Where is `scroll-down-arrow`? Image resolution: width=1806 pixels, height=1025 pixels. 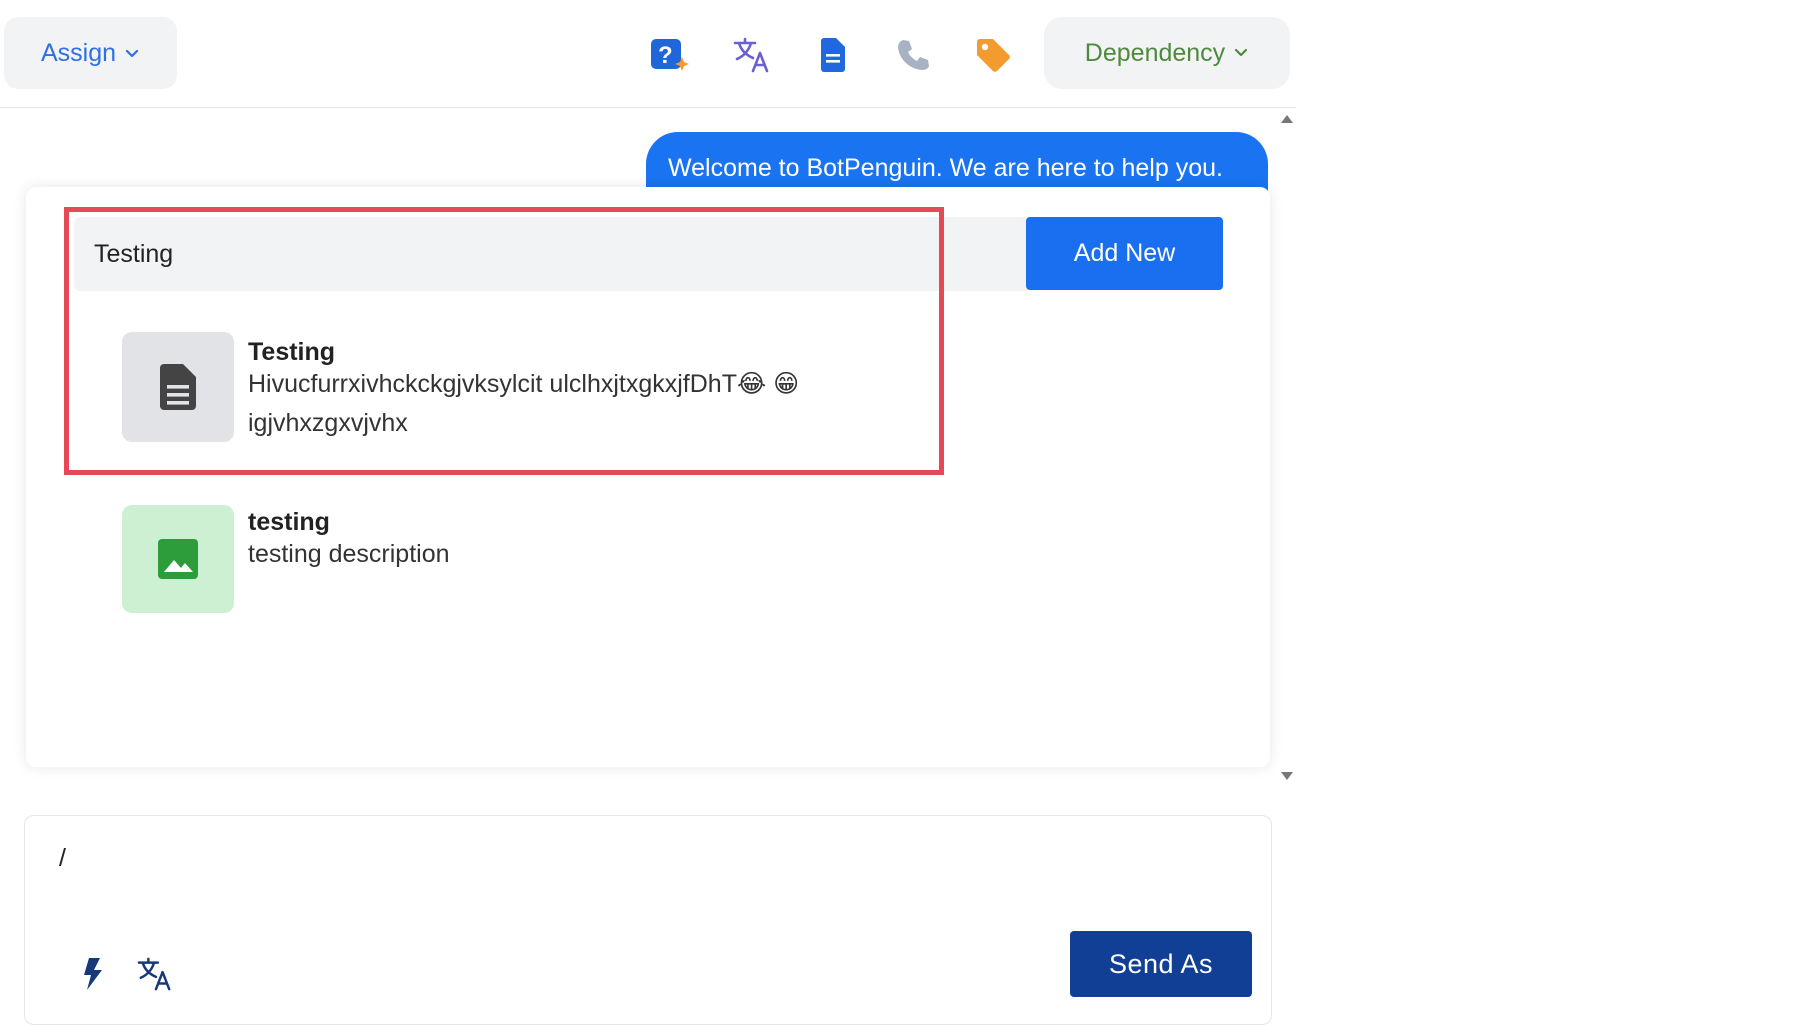
scroll-down-arrow is located at coordinates (1287, 776).